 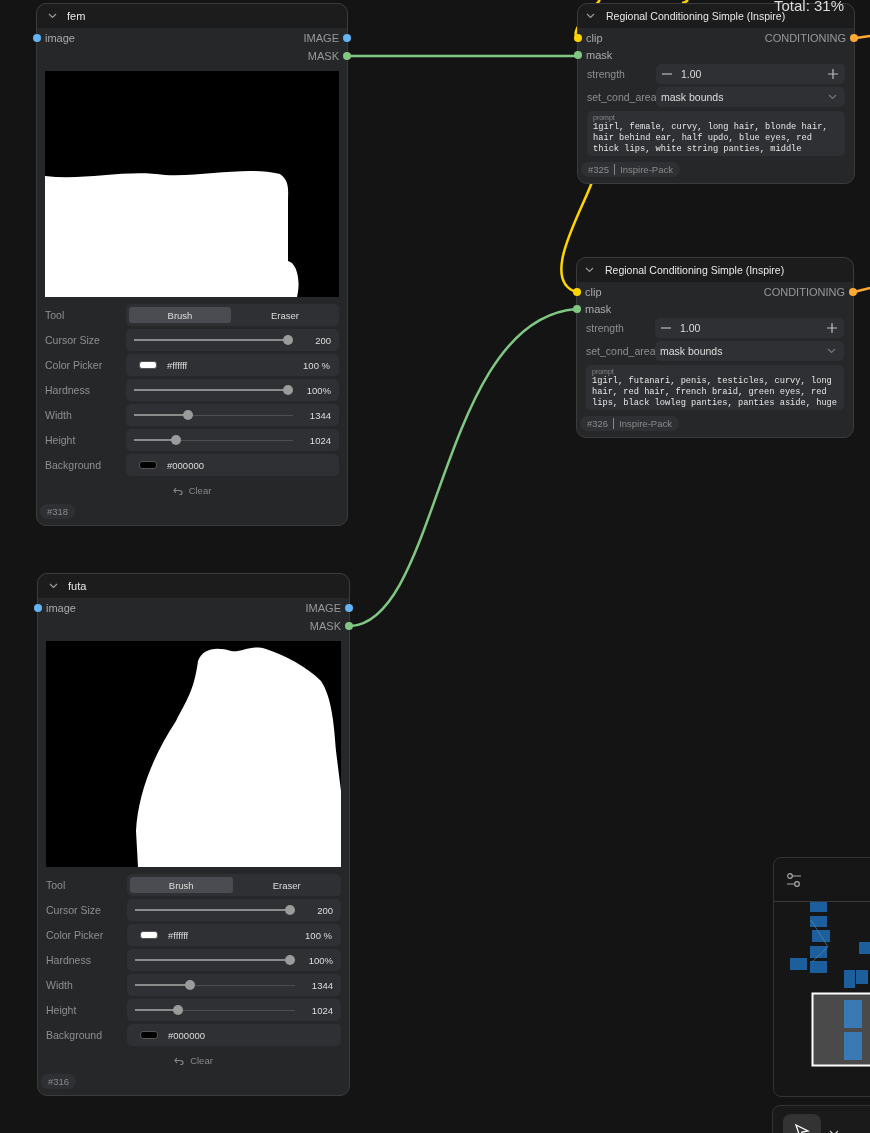 What do you see at coordinates (76, 16) in the screenshot?
I see `node-title: fem` at bounding box center [76, 16].